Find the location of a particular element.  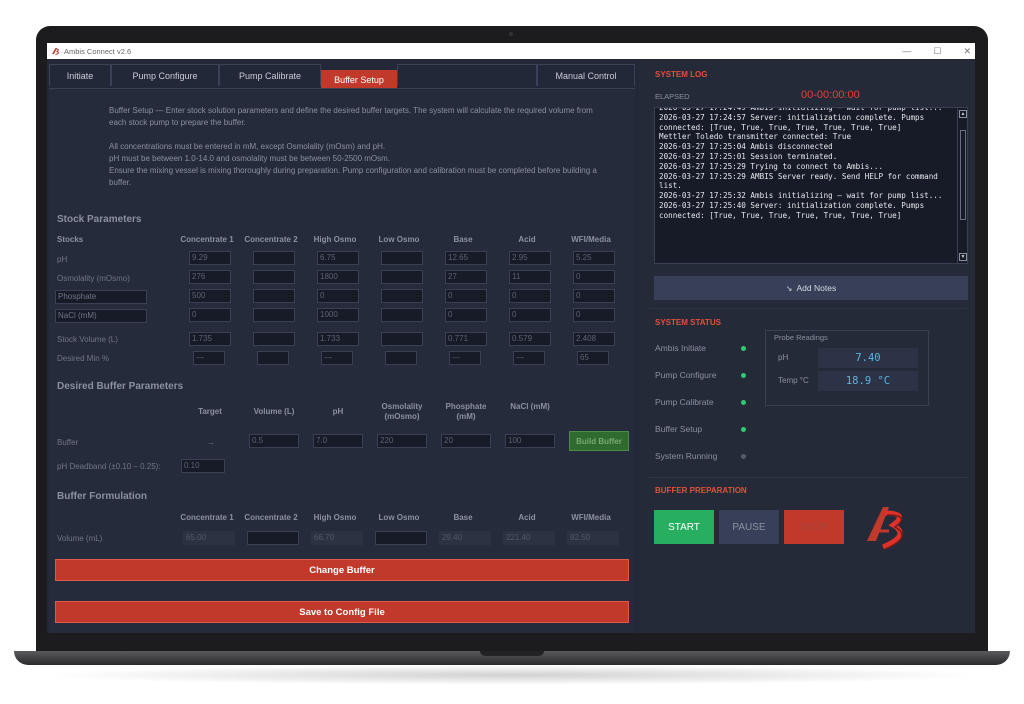

stock-input: 11 is located at coordinates (530, 277).